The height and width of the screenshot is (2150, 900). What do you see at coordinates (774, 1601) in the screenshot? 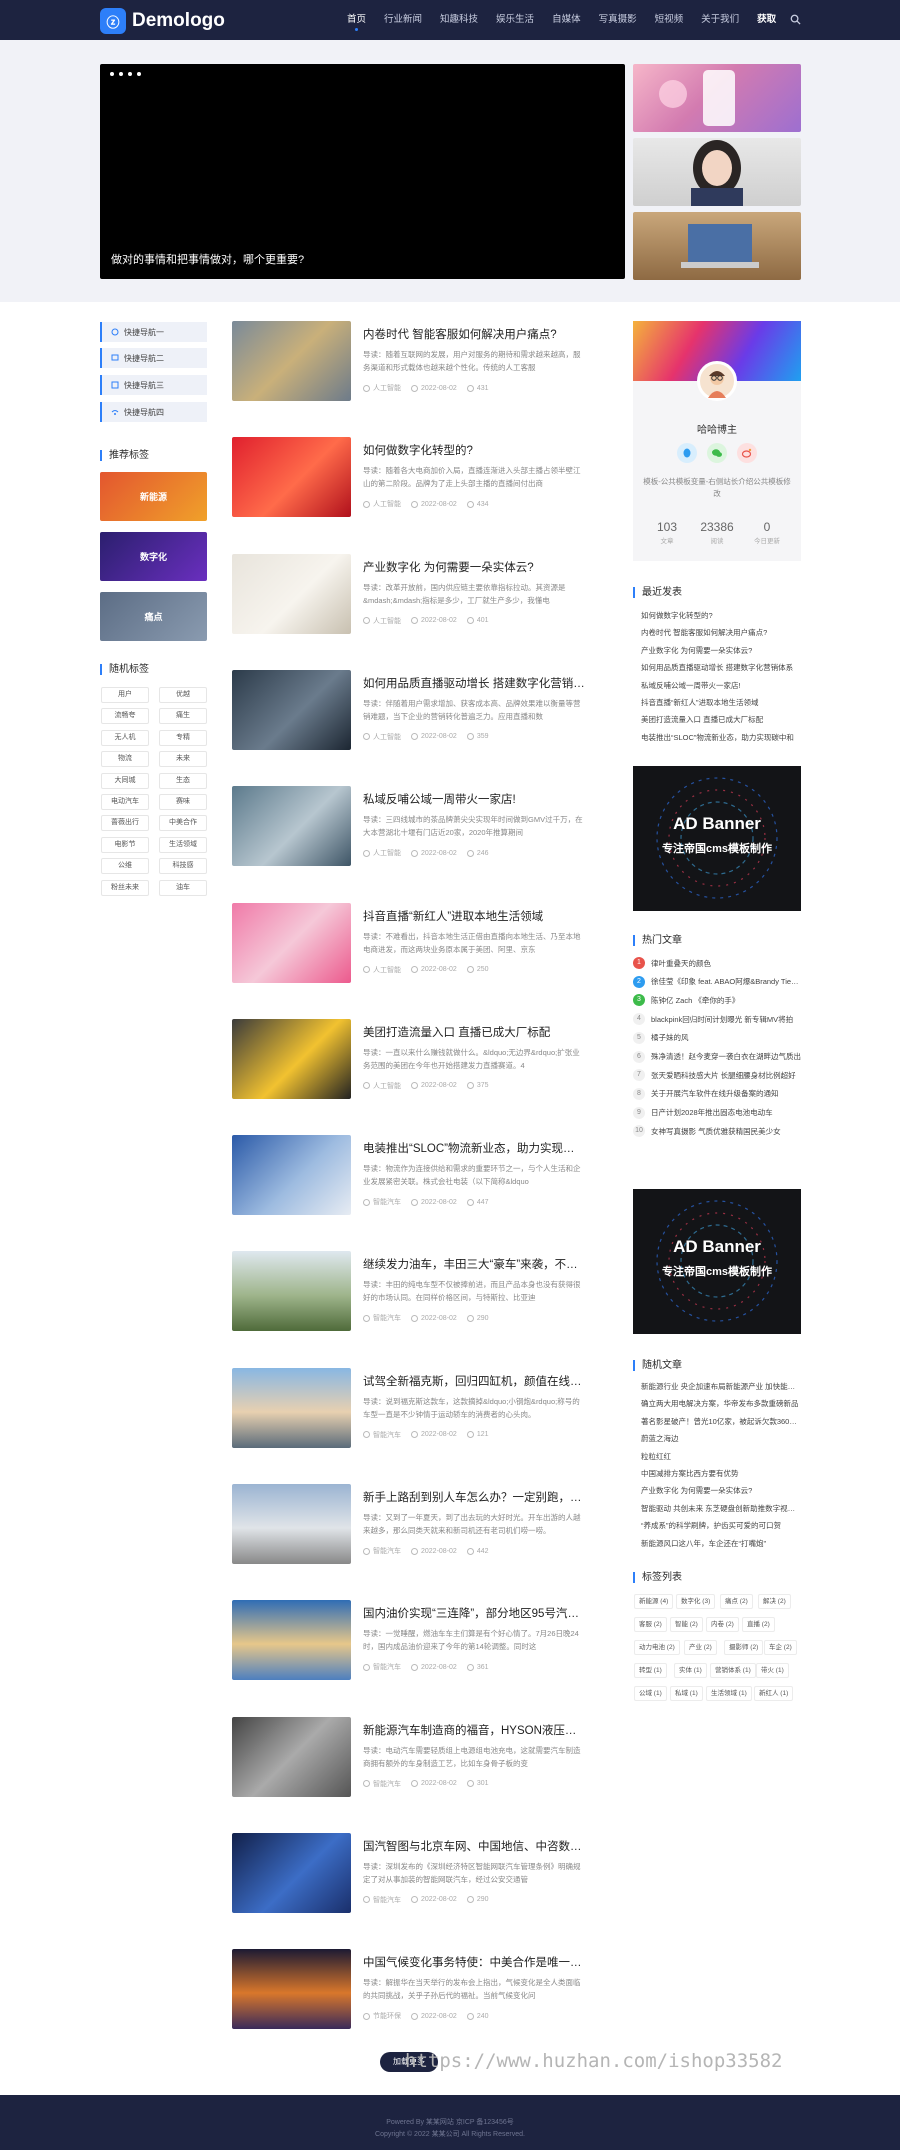
I see `tag-item: 解决 (2)` at bounding box center [774, 1601].